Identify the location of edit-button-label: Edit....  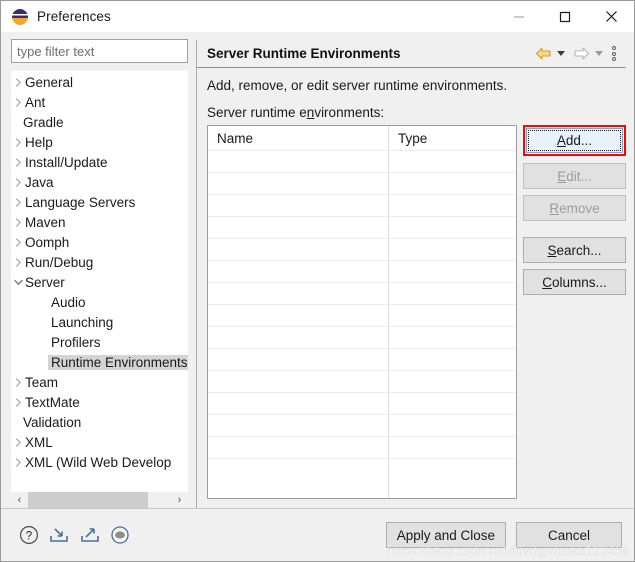
(574, 176).